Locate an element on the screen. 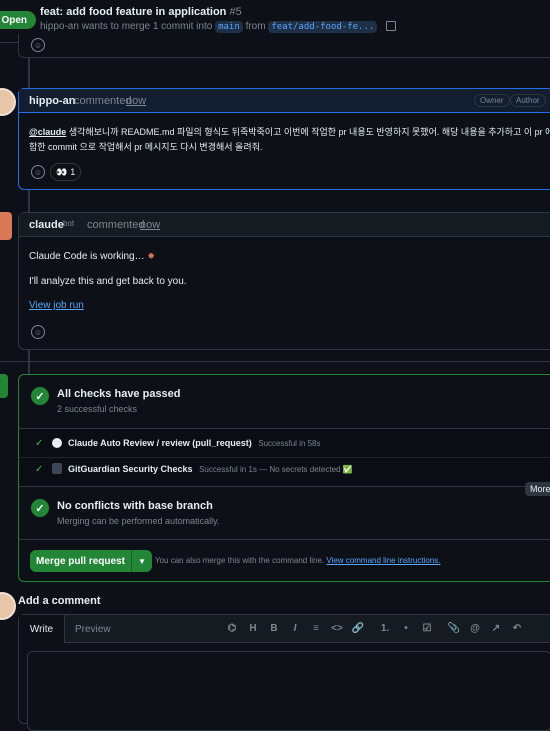  tab-write: Write is located at coordinates (42, 629).